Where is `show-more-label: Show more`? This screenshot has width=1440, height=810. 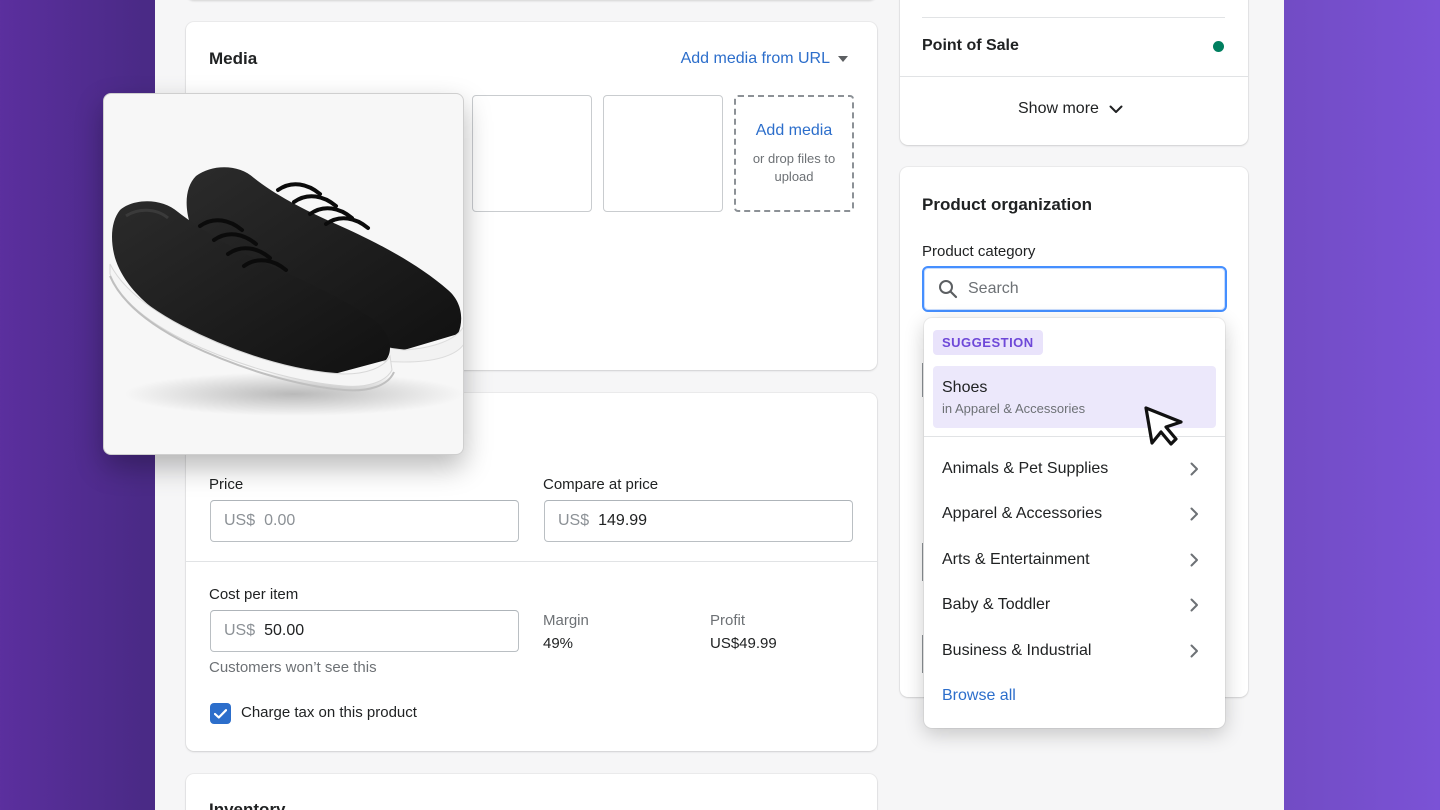 show-more-label: Show more is located at coordinates (1058, 108).